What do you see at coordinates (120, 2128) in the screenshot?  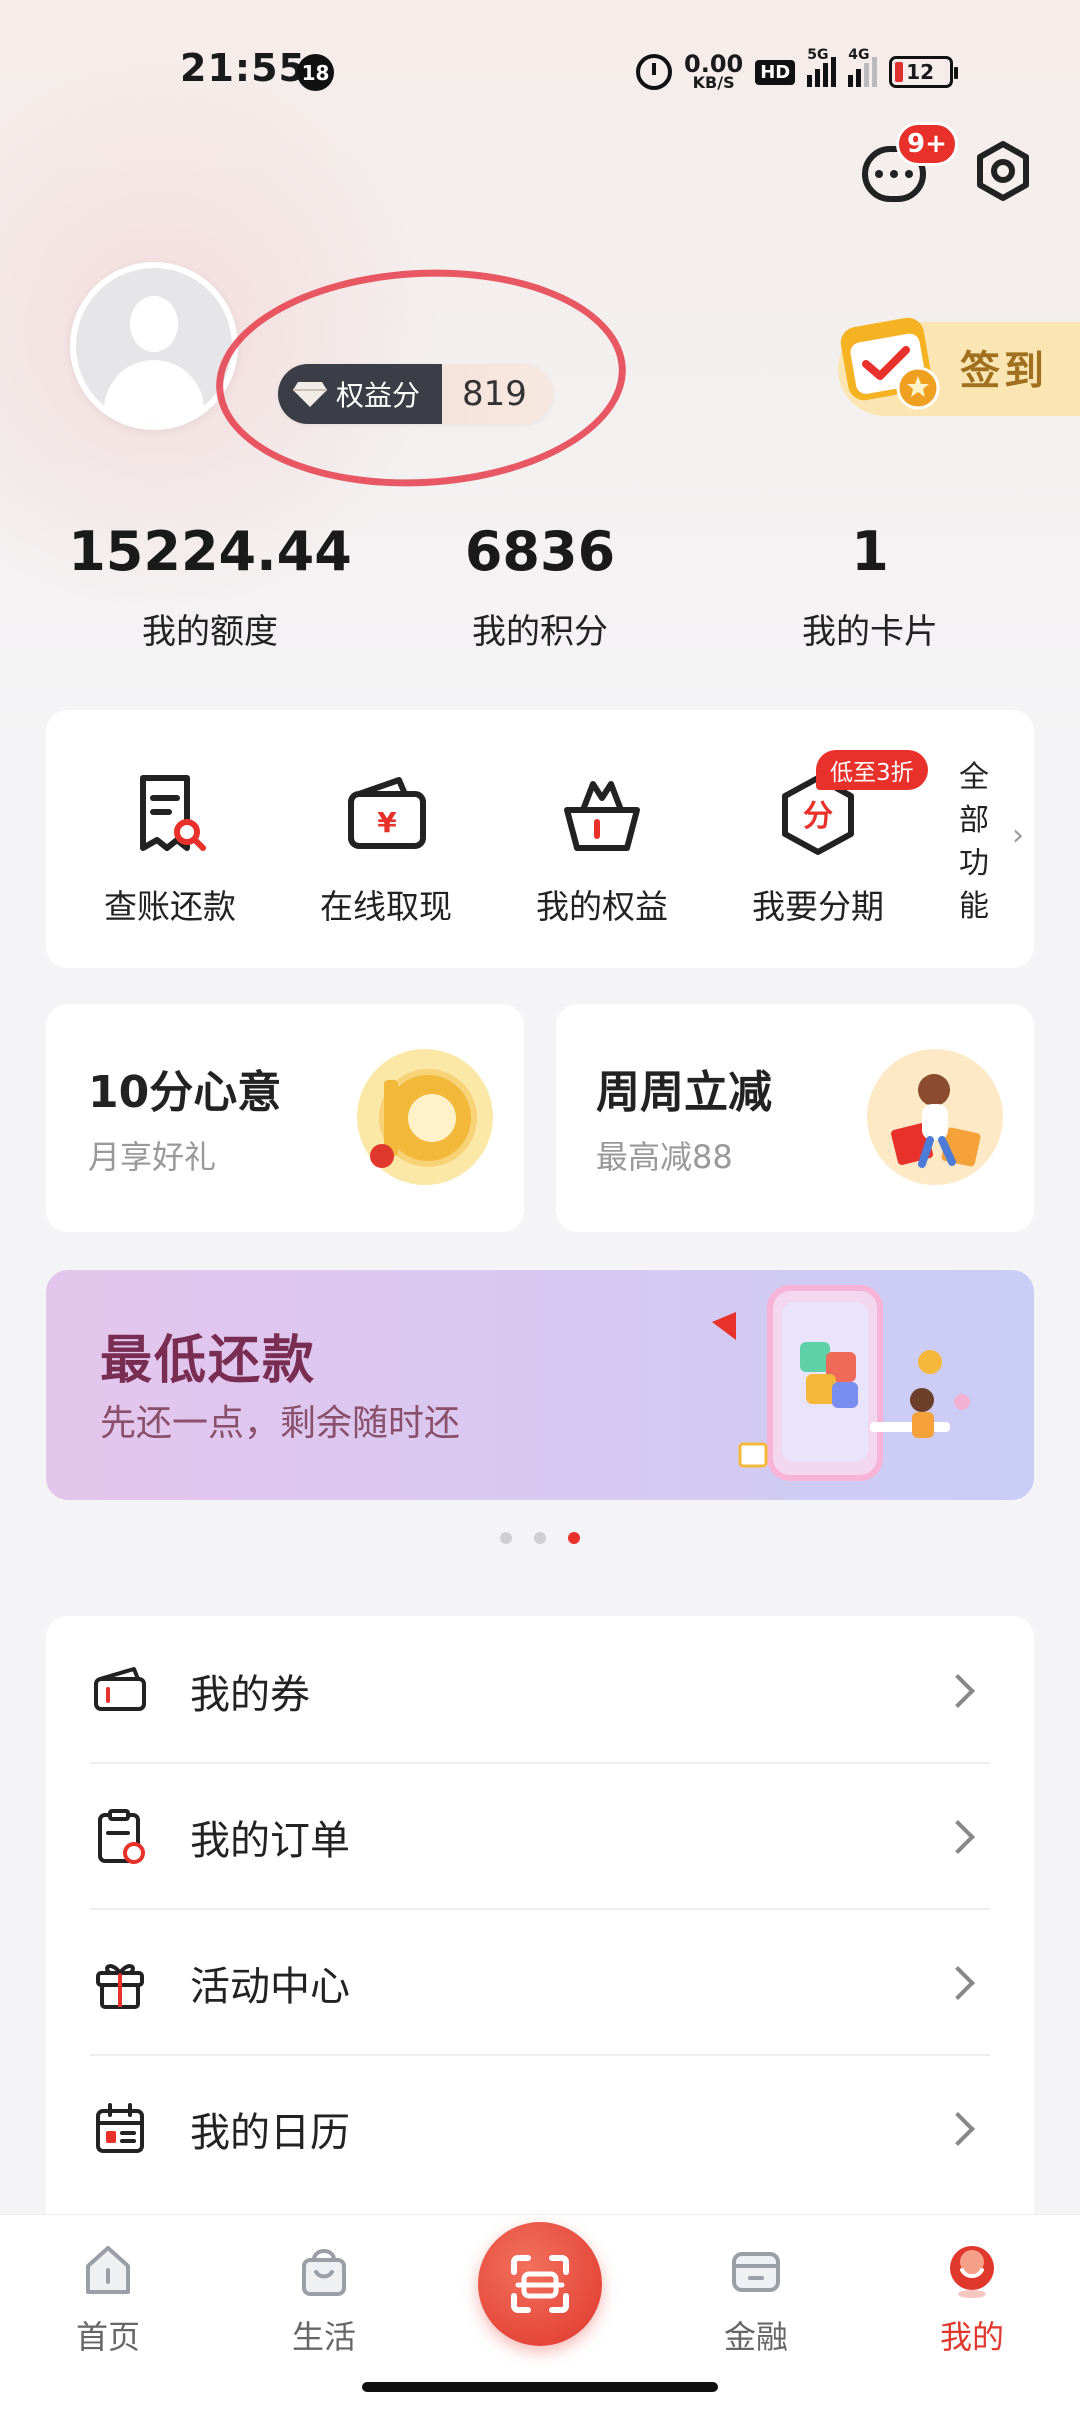 I see `calendar-icon` at bounding box center [120, 2128].